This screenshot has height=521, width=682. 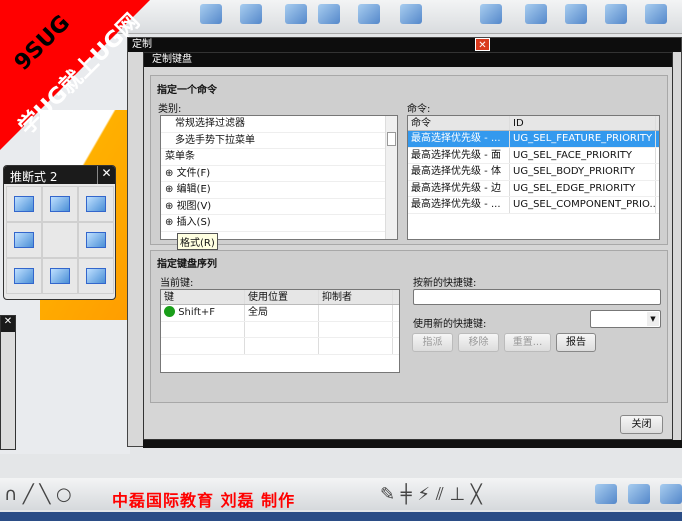 What do you see at coordinates (431, 494) in the screenshot?
I see `sketch-tools-icon: ✎ ╪ ⚡ ⫽ ⊥ ╳` at bounding box center [431, 494].